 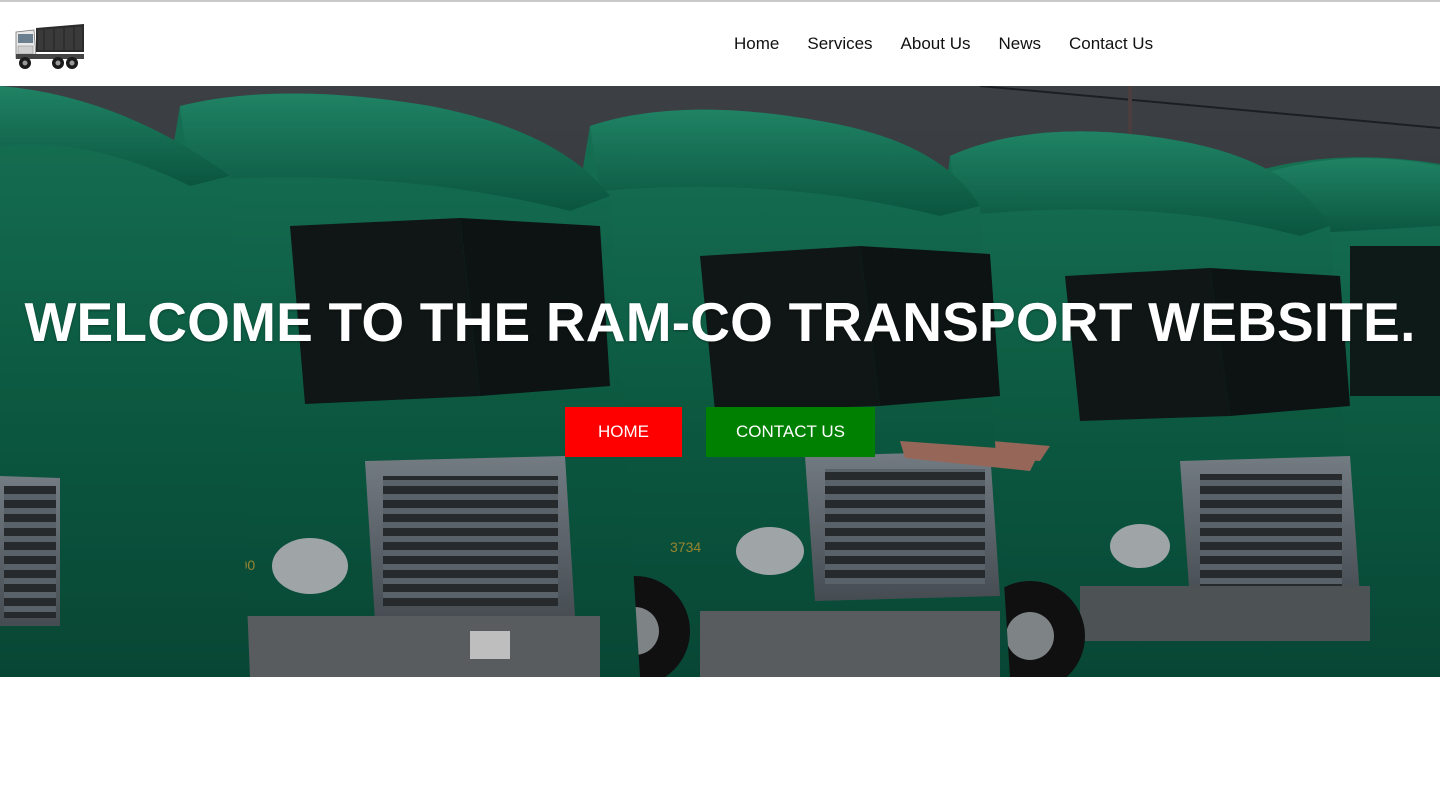 What do you see at coordinates (839, 44) in the screenshot?
I see `nav-link-services: Services` at bounding box center [839, 44].